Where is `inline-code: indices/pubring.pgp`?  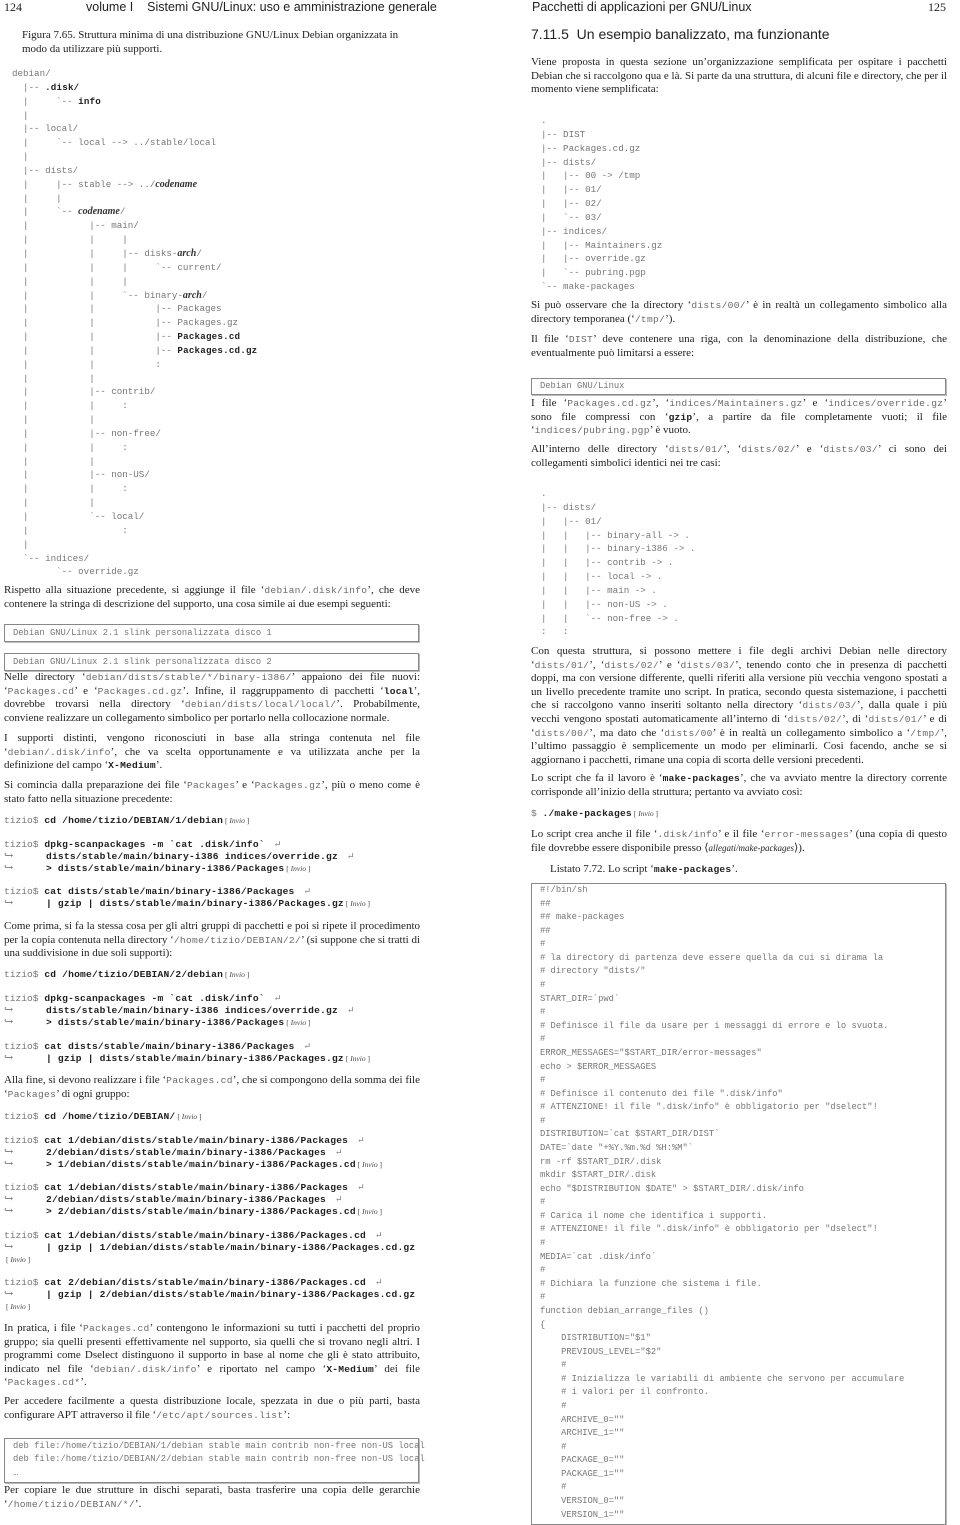
inline-code: indices/pubring.pgp is located at coordinates (592, 431).